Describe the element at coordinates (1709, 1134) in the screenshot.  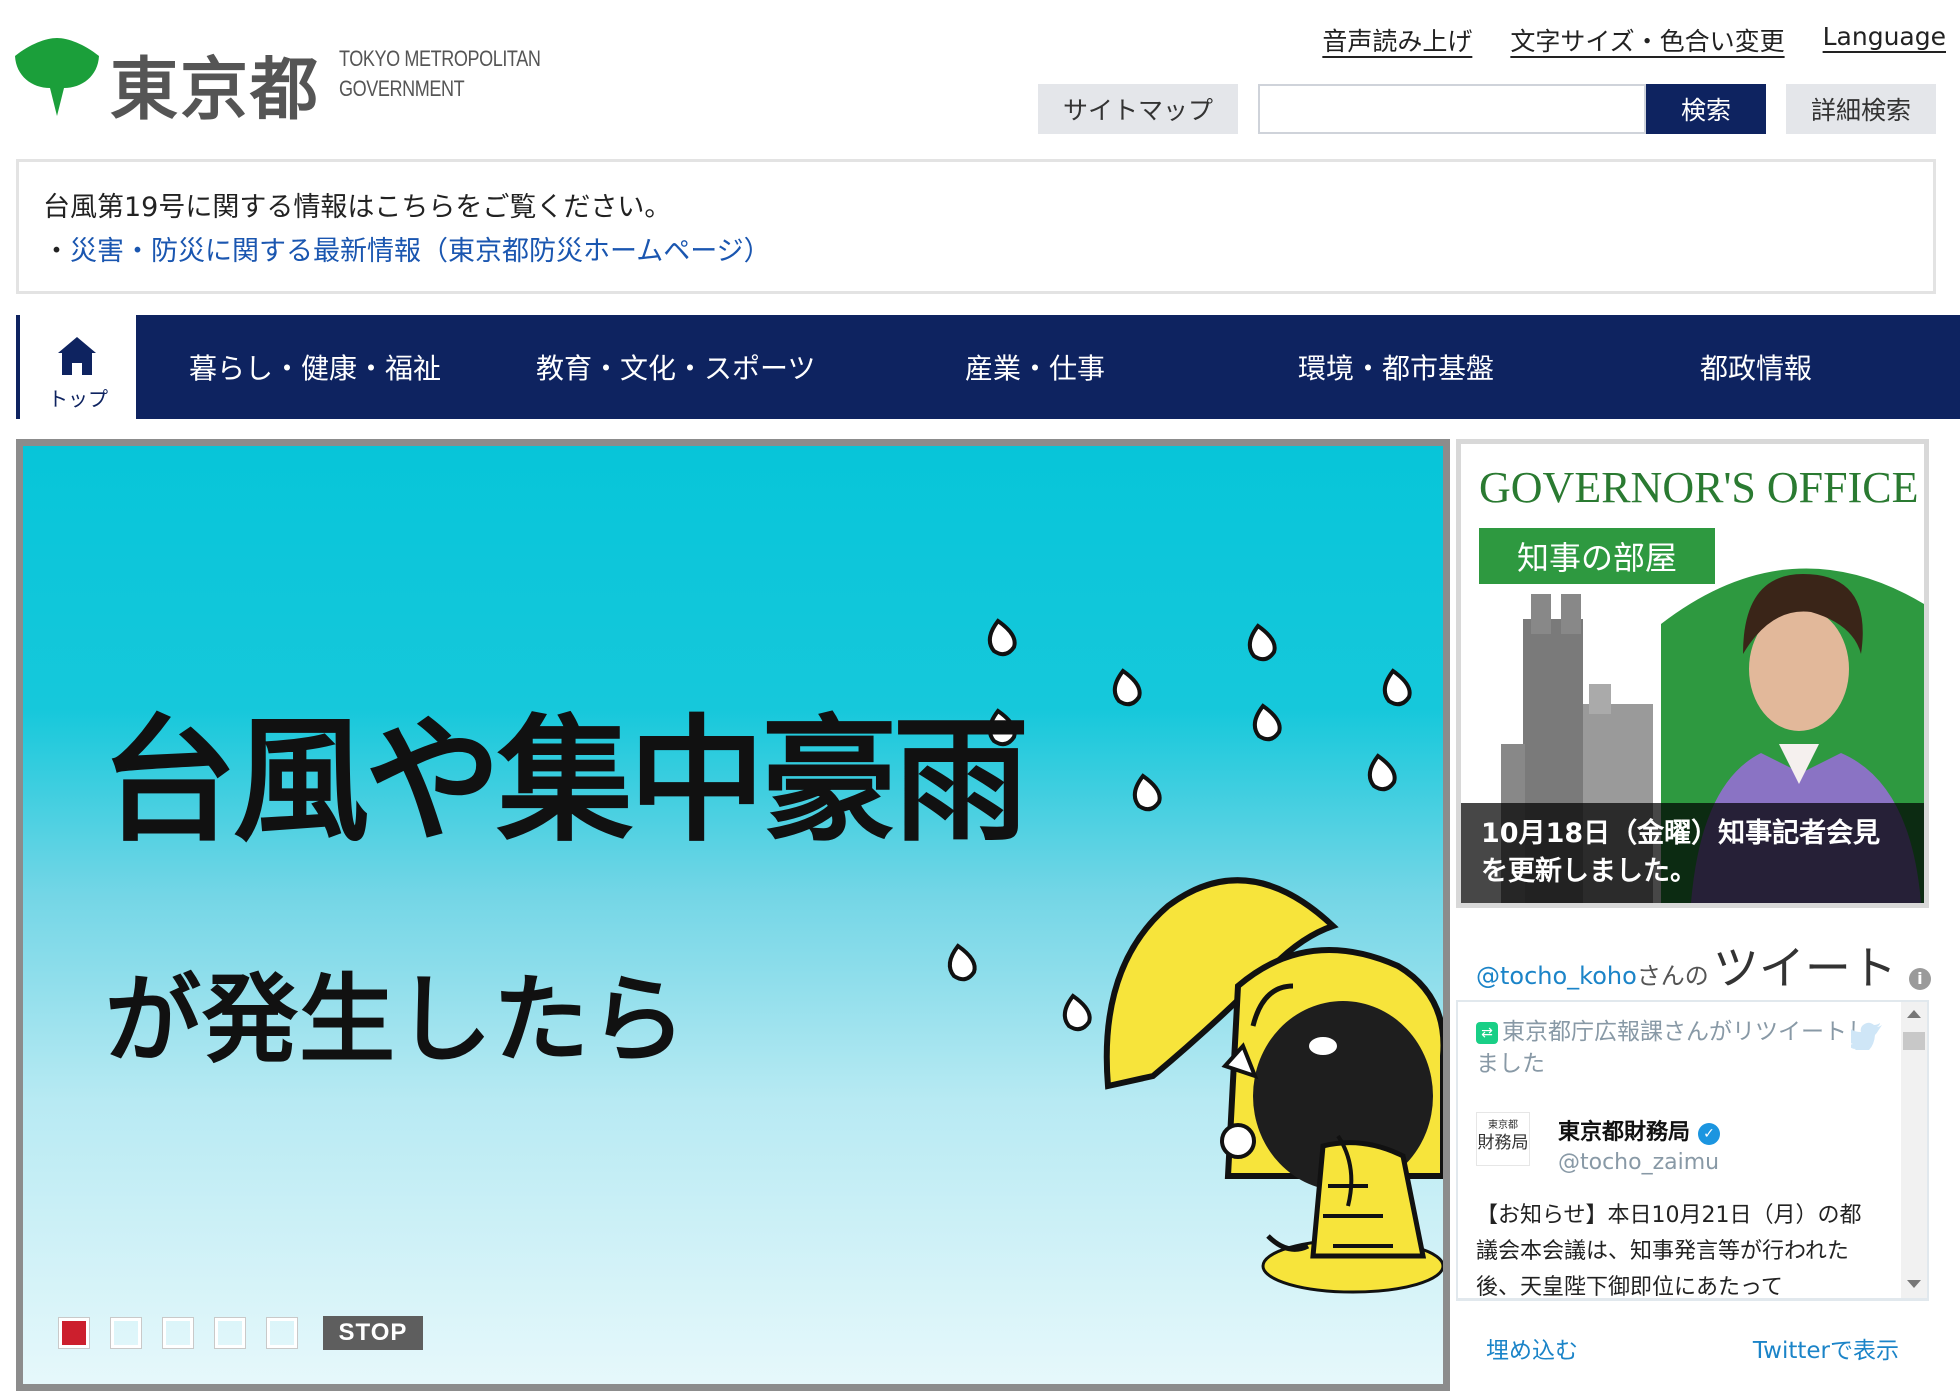
I see `verified-badge-icon: ✓` at that location.